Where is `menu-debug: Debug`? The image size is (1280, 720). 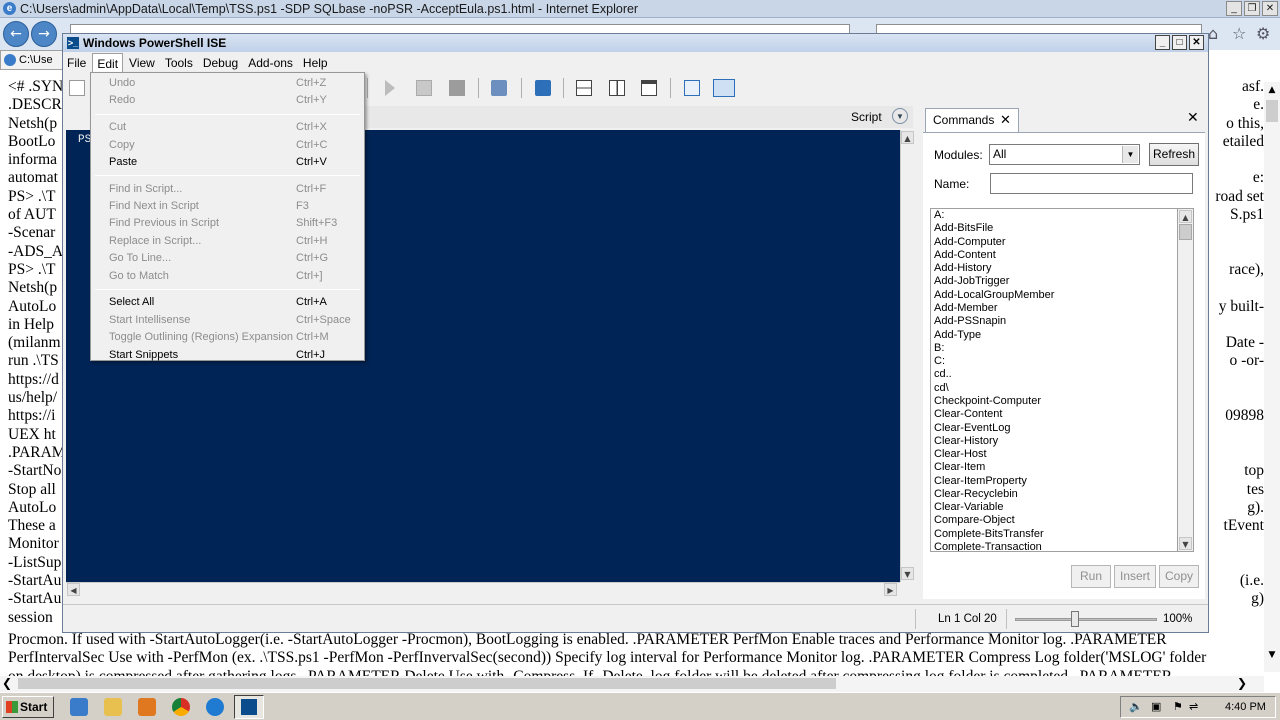 menu-debug: Debug is located at coordinates (220, 63).